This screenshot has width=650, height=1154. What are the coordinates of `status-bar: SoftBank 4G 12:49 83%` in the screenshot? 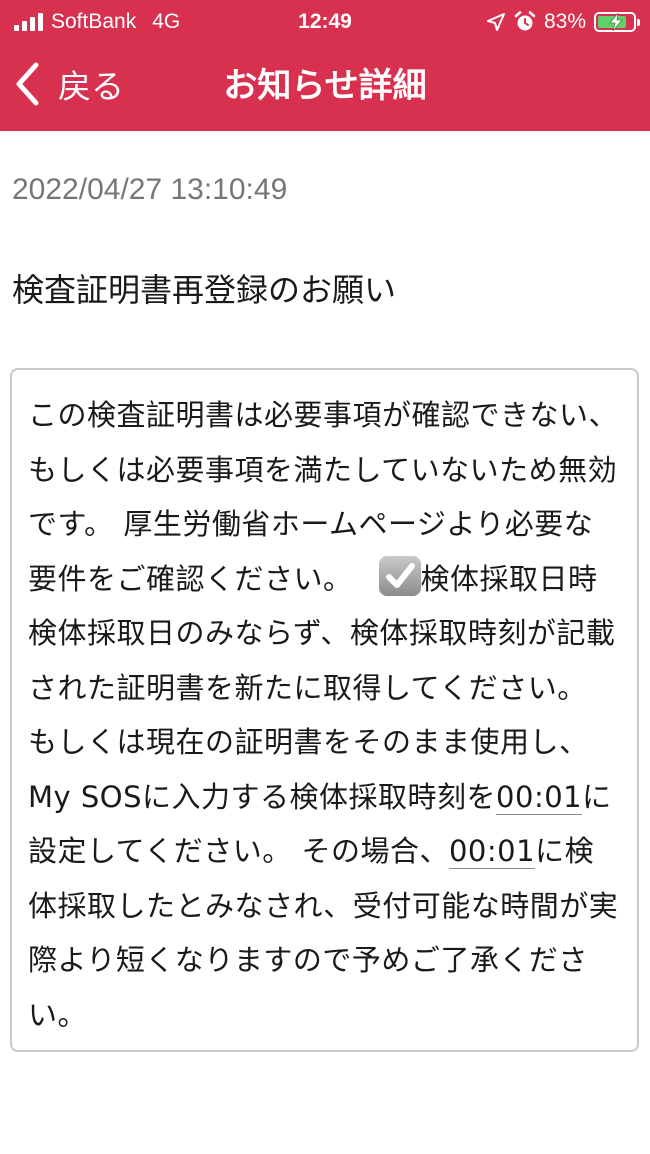 It's located at (325, 22).